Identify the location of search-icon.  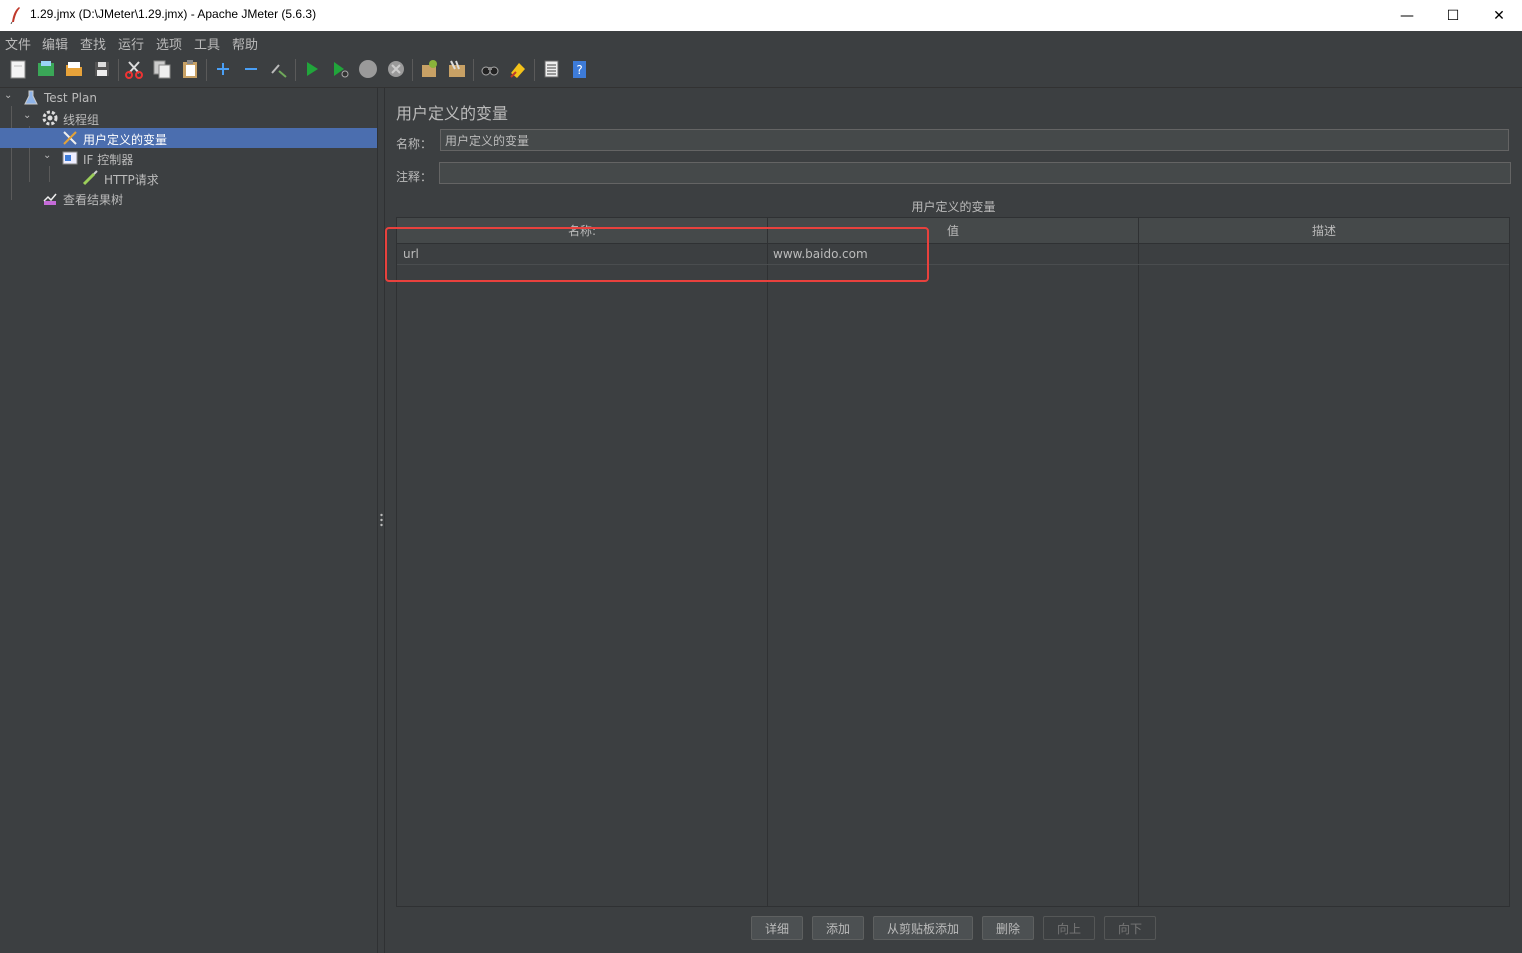
(490, 69).